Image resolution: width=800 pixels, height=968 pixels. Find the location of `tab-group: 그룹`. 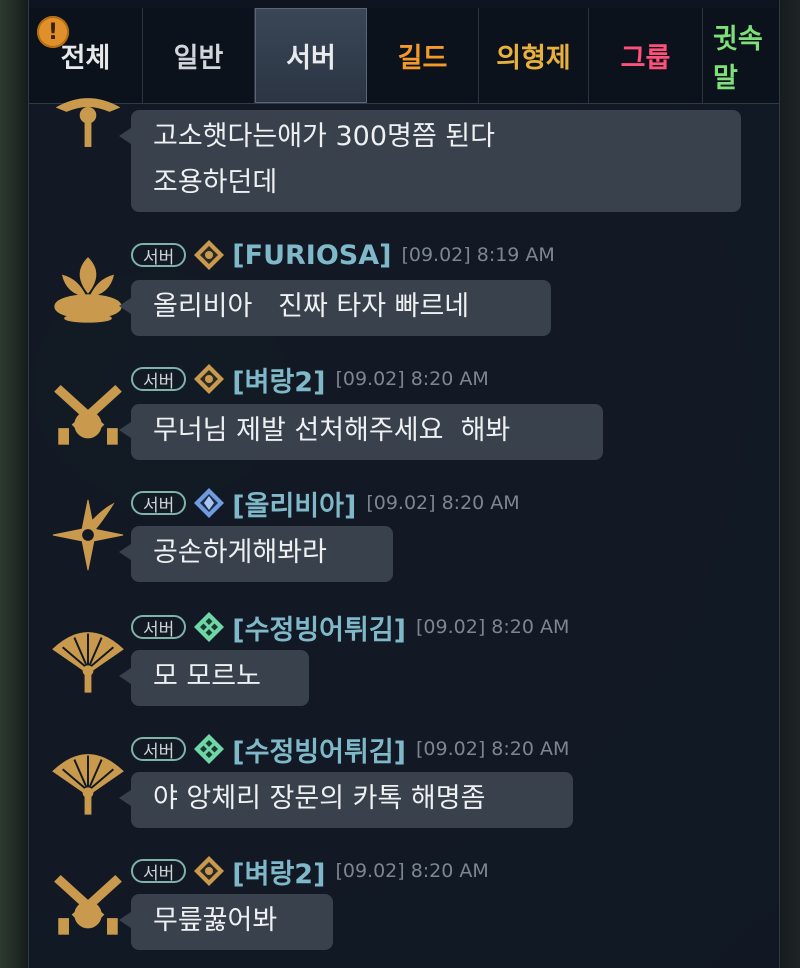

tab-group: 그룹 is located at coordinates (646, 55).